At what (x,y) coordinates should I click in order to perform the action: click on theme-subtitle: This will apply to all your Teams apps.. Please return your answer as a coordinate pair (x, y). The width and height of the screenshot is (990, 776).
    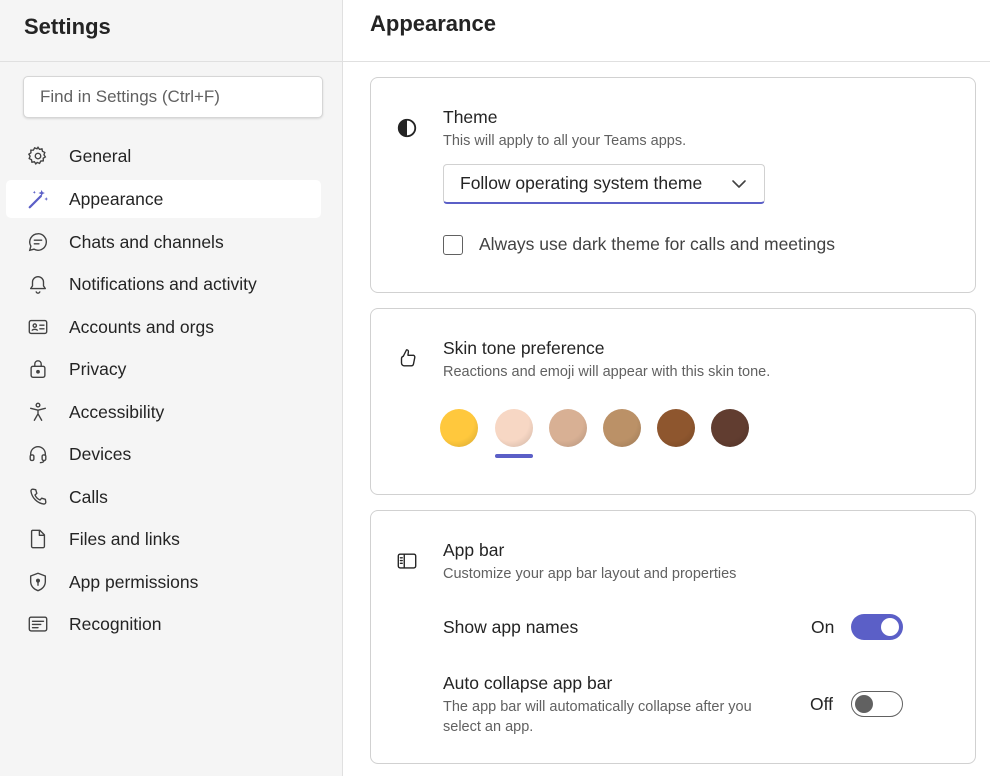
    Looking at the image, I should click on (565, 141).